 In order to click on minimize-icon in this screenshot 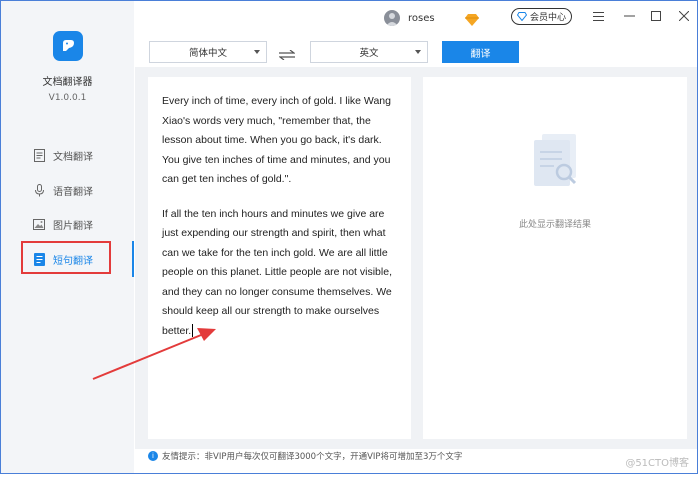, I will do `click(629, 16)`.